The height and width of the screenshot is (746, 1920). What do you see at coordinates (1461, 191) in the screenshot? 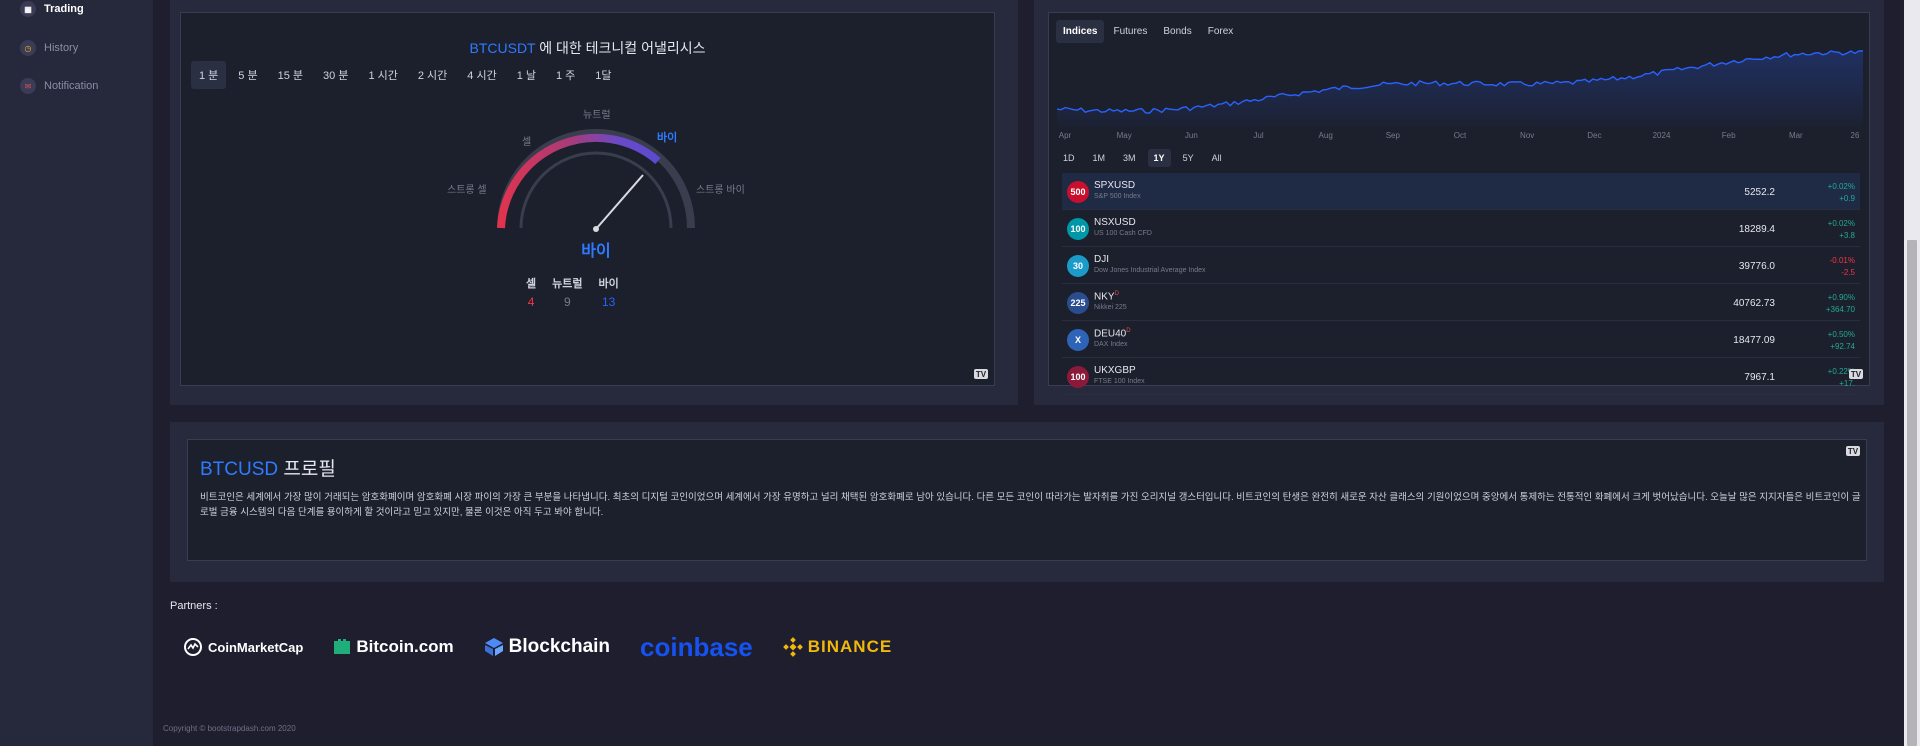
I see `index-row: 500 SPXUSD S&P 500 Index 5252.2 +0.02% +0.9` at bounding box center [1461, 191].